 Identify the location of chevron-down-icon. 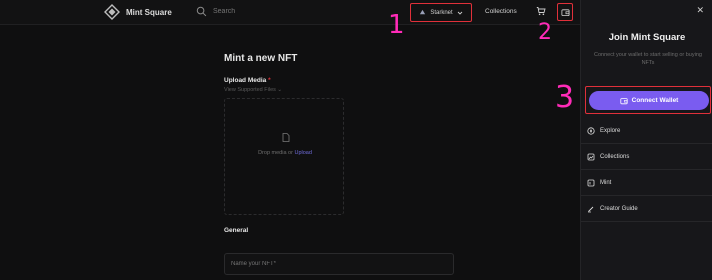
(459, 13).